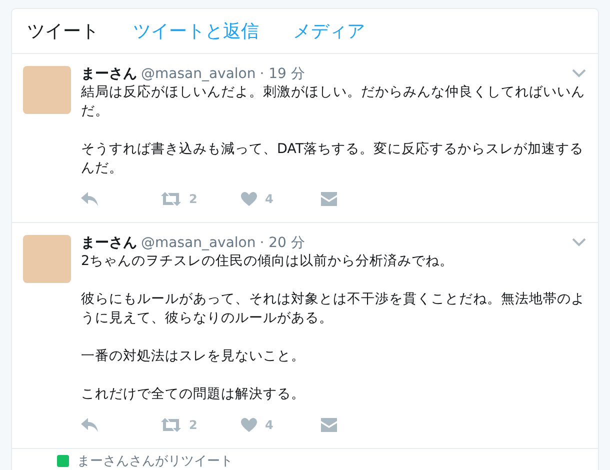  What do you see at coordinates (80, 31) in the screenshot?
I see `profile-tab: ツイート` at bounding box center [80, 31].